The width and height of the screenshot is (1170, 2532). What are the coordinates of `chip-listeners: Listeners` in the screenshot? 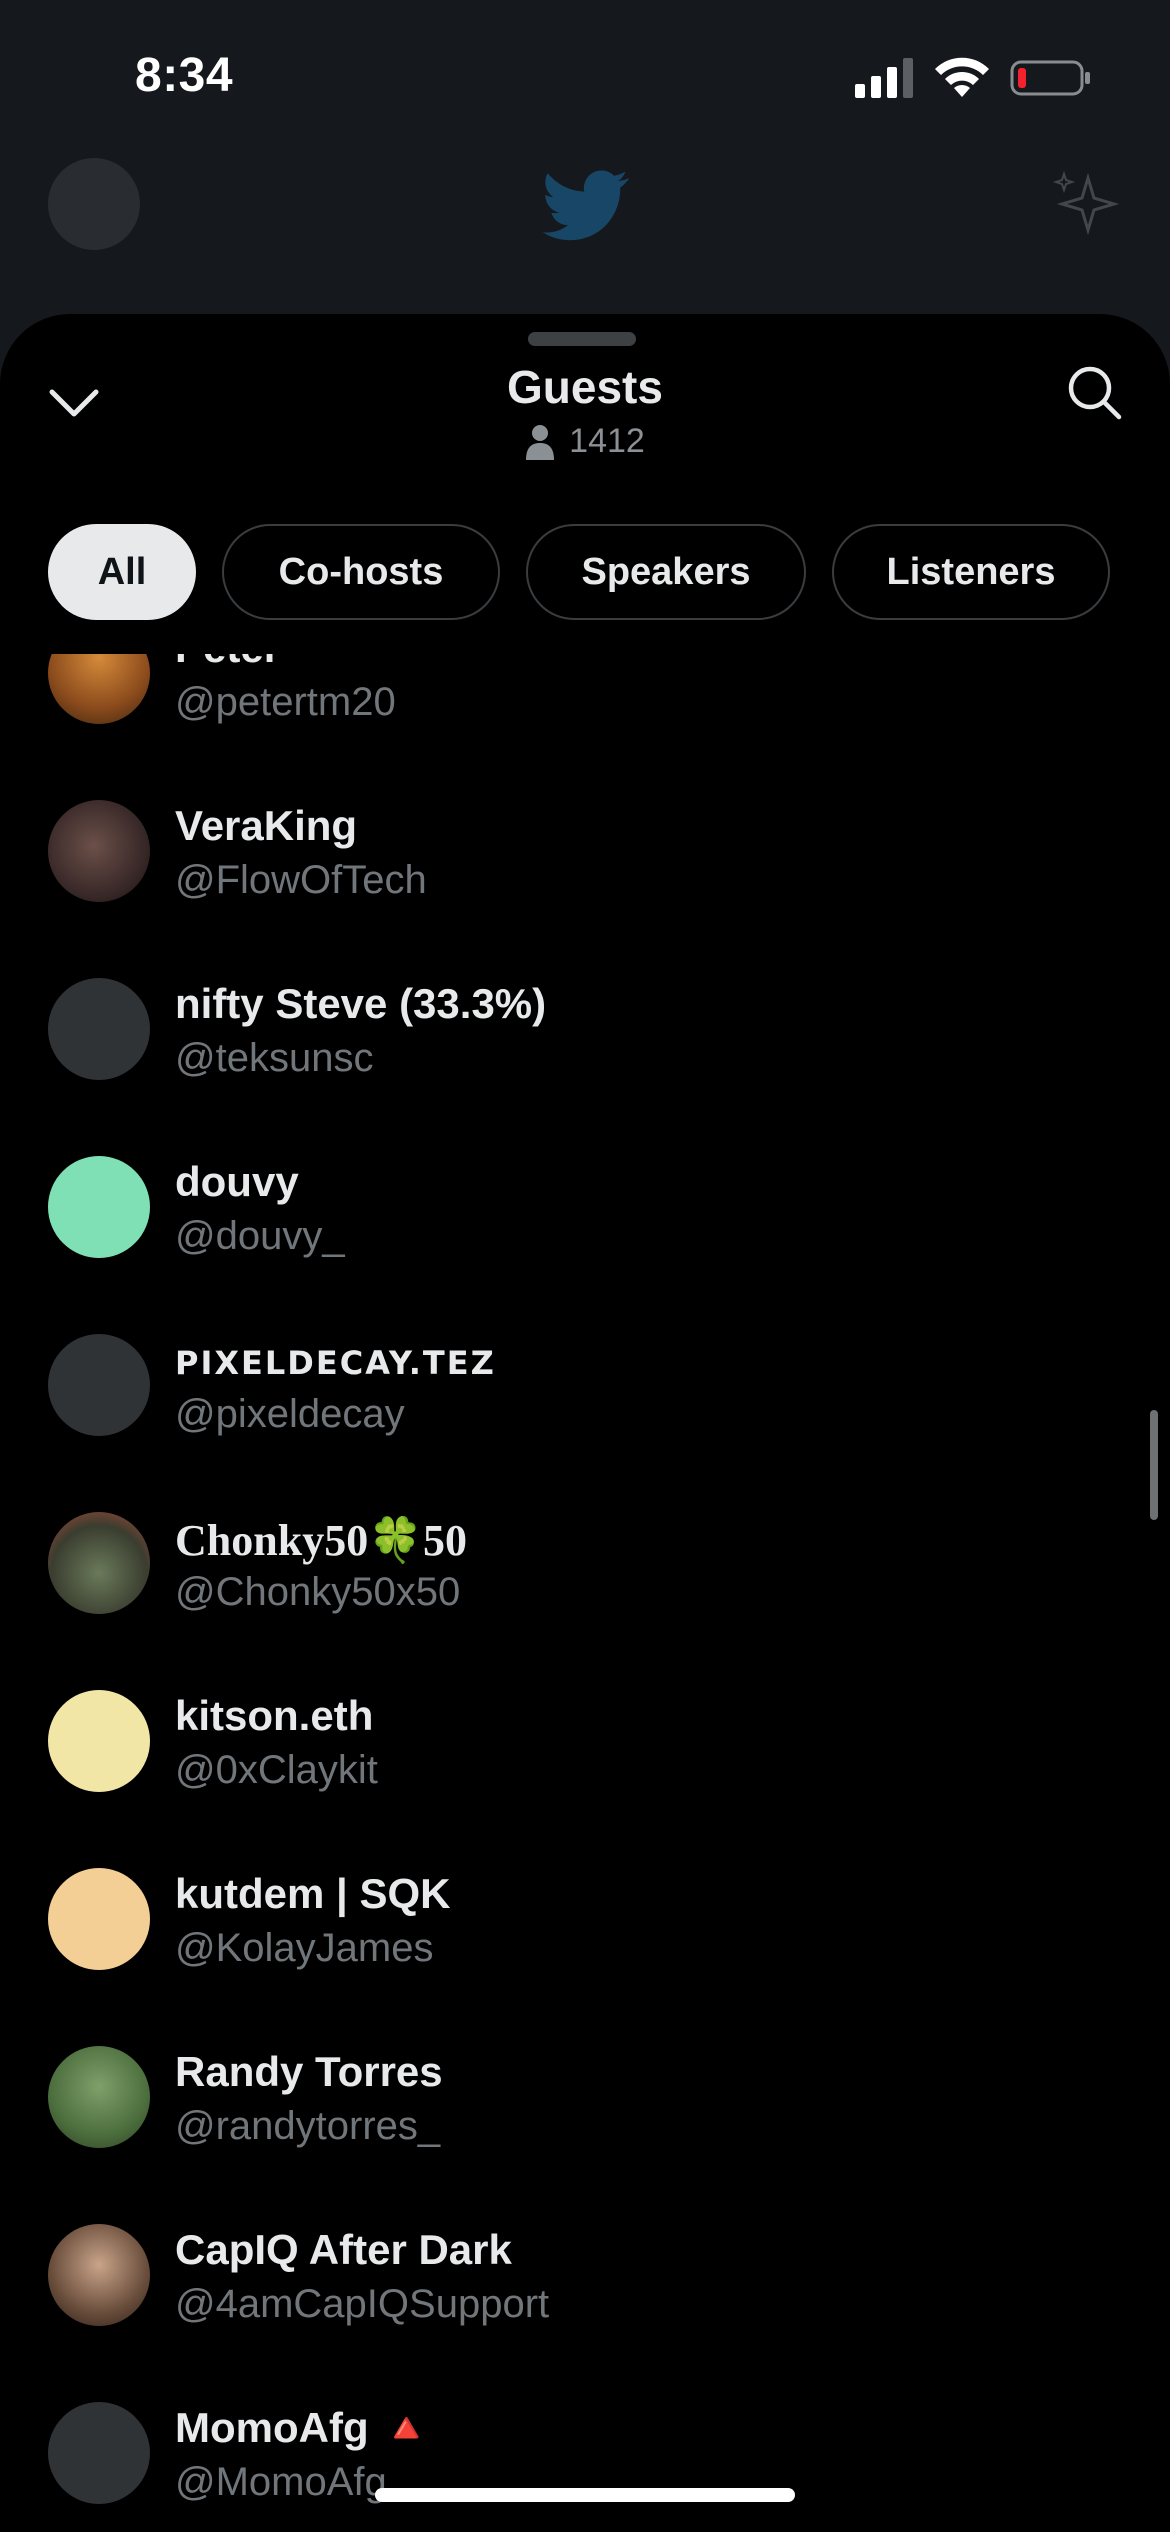 It's located at (971, 572).